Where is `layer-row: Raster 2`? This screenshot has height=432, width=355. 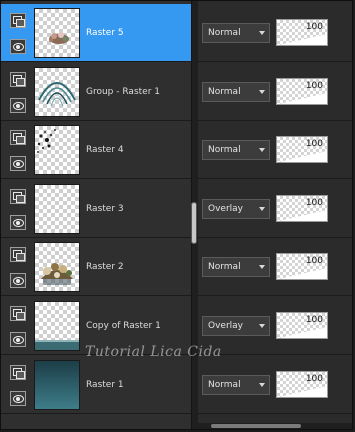 layer-row: Raster 2 is located at coordinates (96, 267).